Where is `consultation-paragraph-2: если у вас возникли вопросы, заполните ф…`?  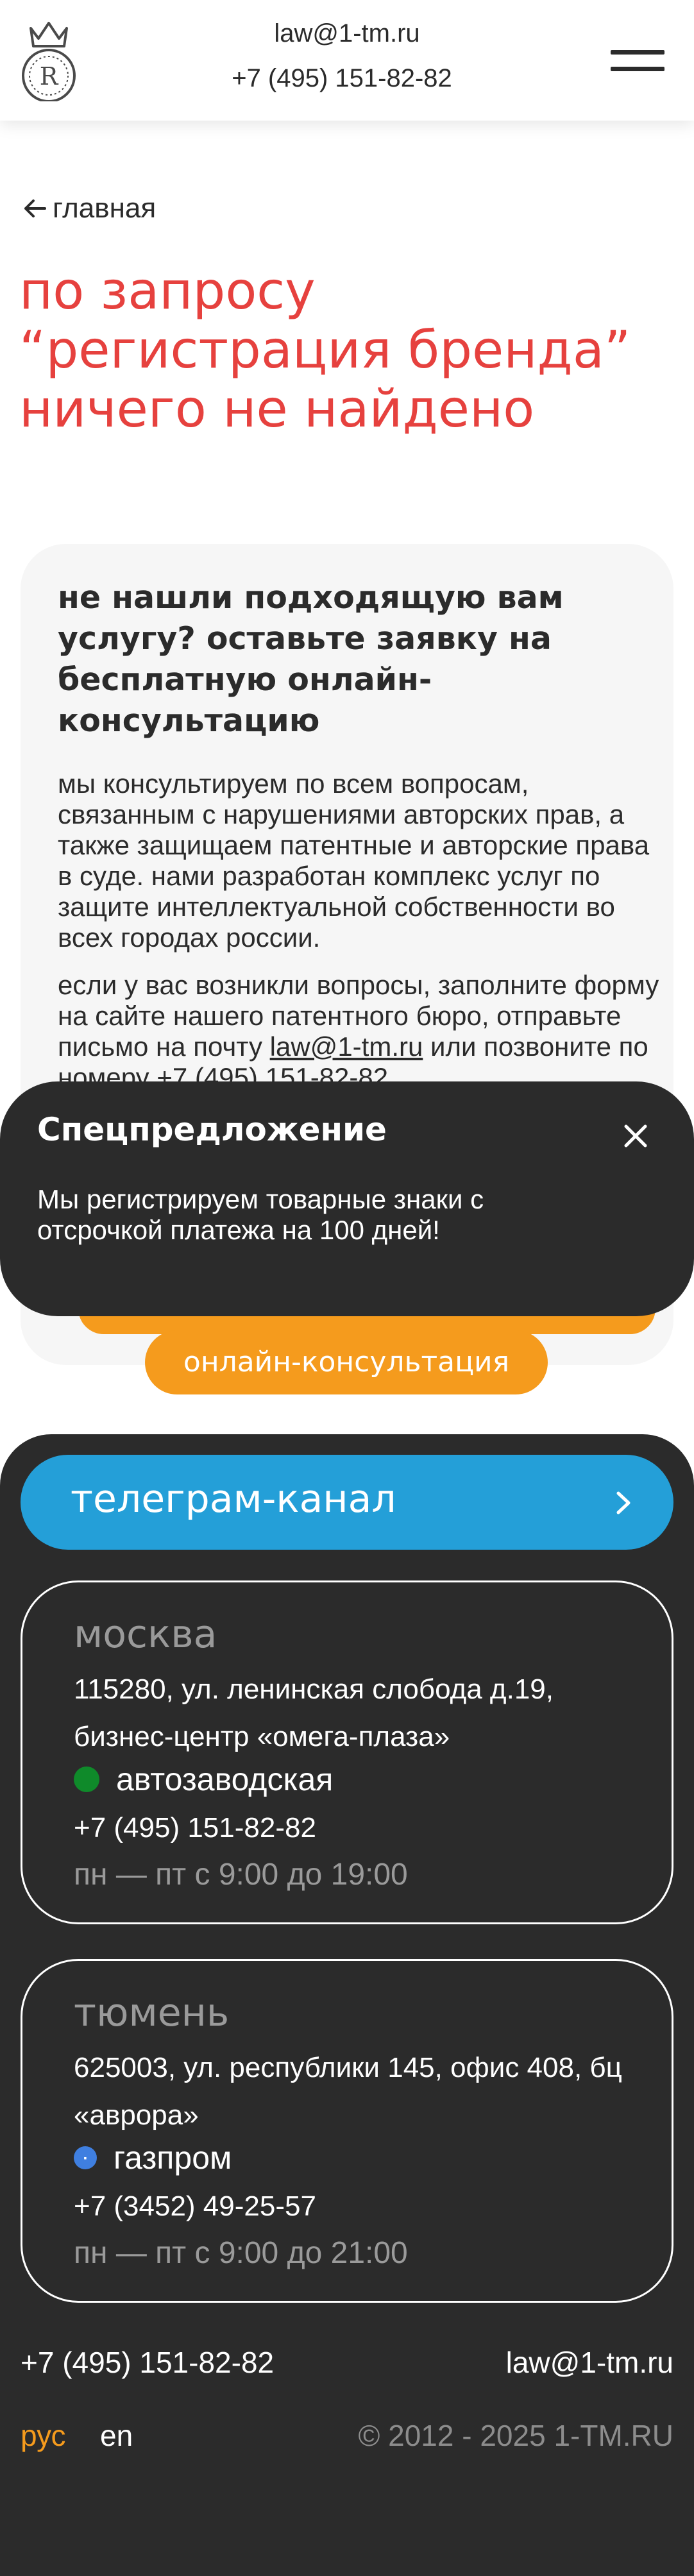
consultation-paragraph-2: если у вас возникли вопросы, заполните ф… is located at coordinates (358, 1031).